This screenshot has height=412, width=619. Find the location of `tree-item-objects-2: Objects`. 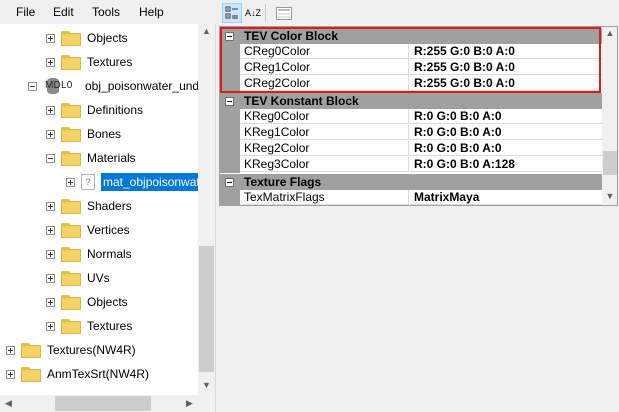

tree-item-objects-2: Objects is located at coordinates (87, 302).